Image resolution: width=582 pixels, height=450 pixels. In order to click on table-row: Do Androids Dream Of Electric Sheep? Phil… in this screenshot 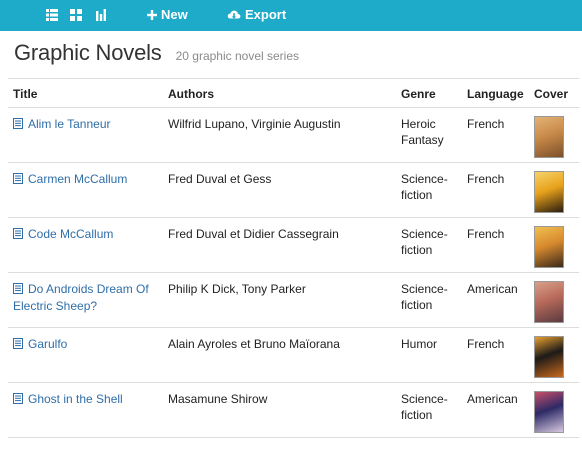, I will do `click(293, 300)`.